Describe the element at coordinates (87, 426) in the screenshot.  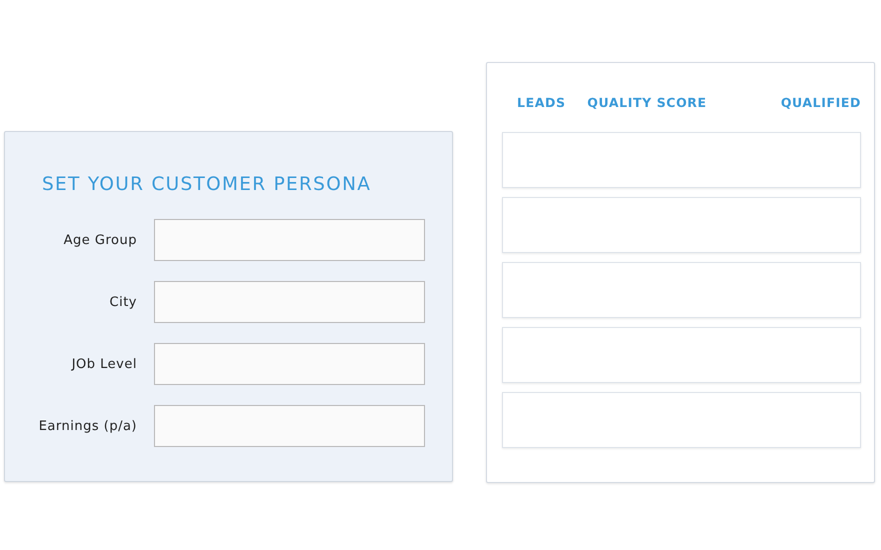
I see `field-label: Earnings (p/a)` at that location.